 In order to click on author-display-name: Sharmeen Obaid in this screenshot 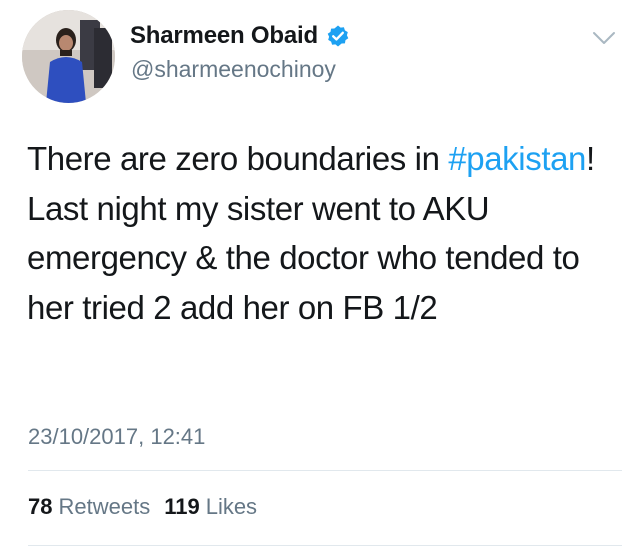, I will do `click(224, 36)`.